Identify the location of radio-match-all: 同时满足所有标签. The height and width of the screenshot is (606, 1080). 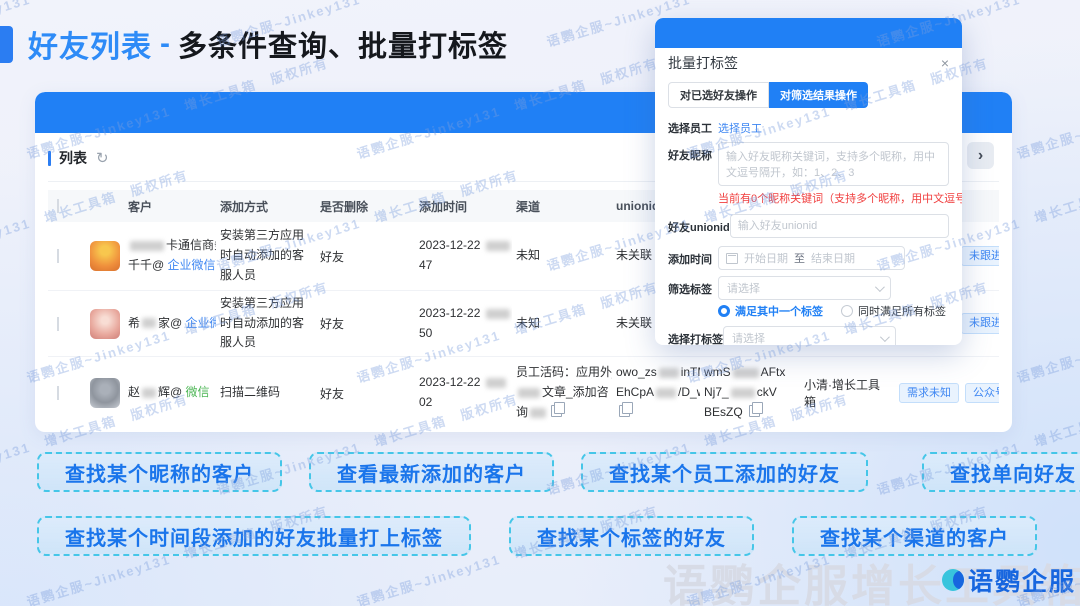
(893, 311).